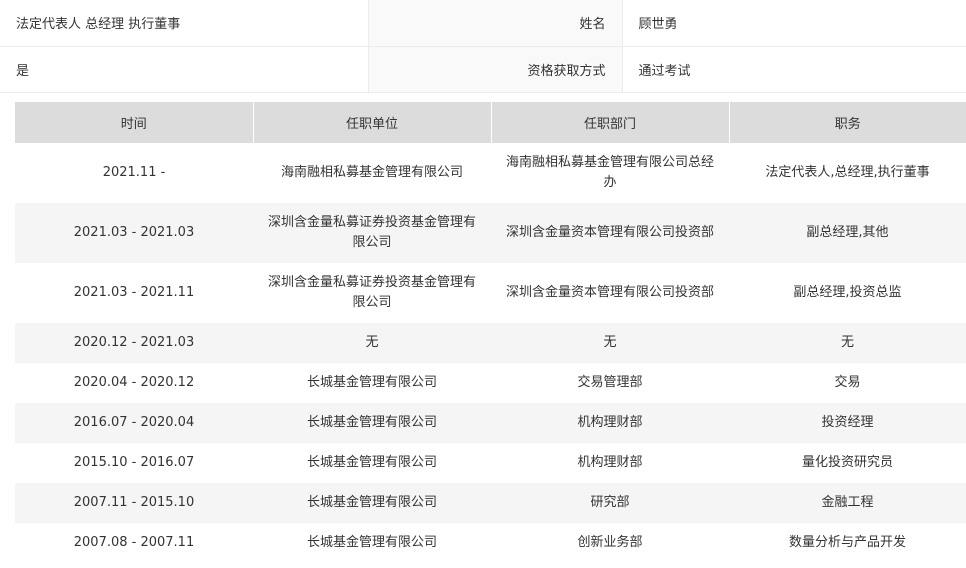 This screenshot has height=568, width=966. What do you see at coordinates (847, 463) in the screenshot?
I see `cell-position: 量化投资研究员` at bounding box center [847, 463].